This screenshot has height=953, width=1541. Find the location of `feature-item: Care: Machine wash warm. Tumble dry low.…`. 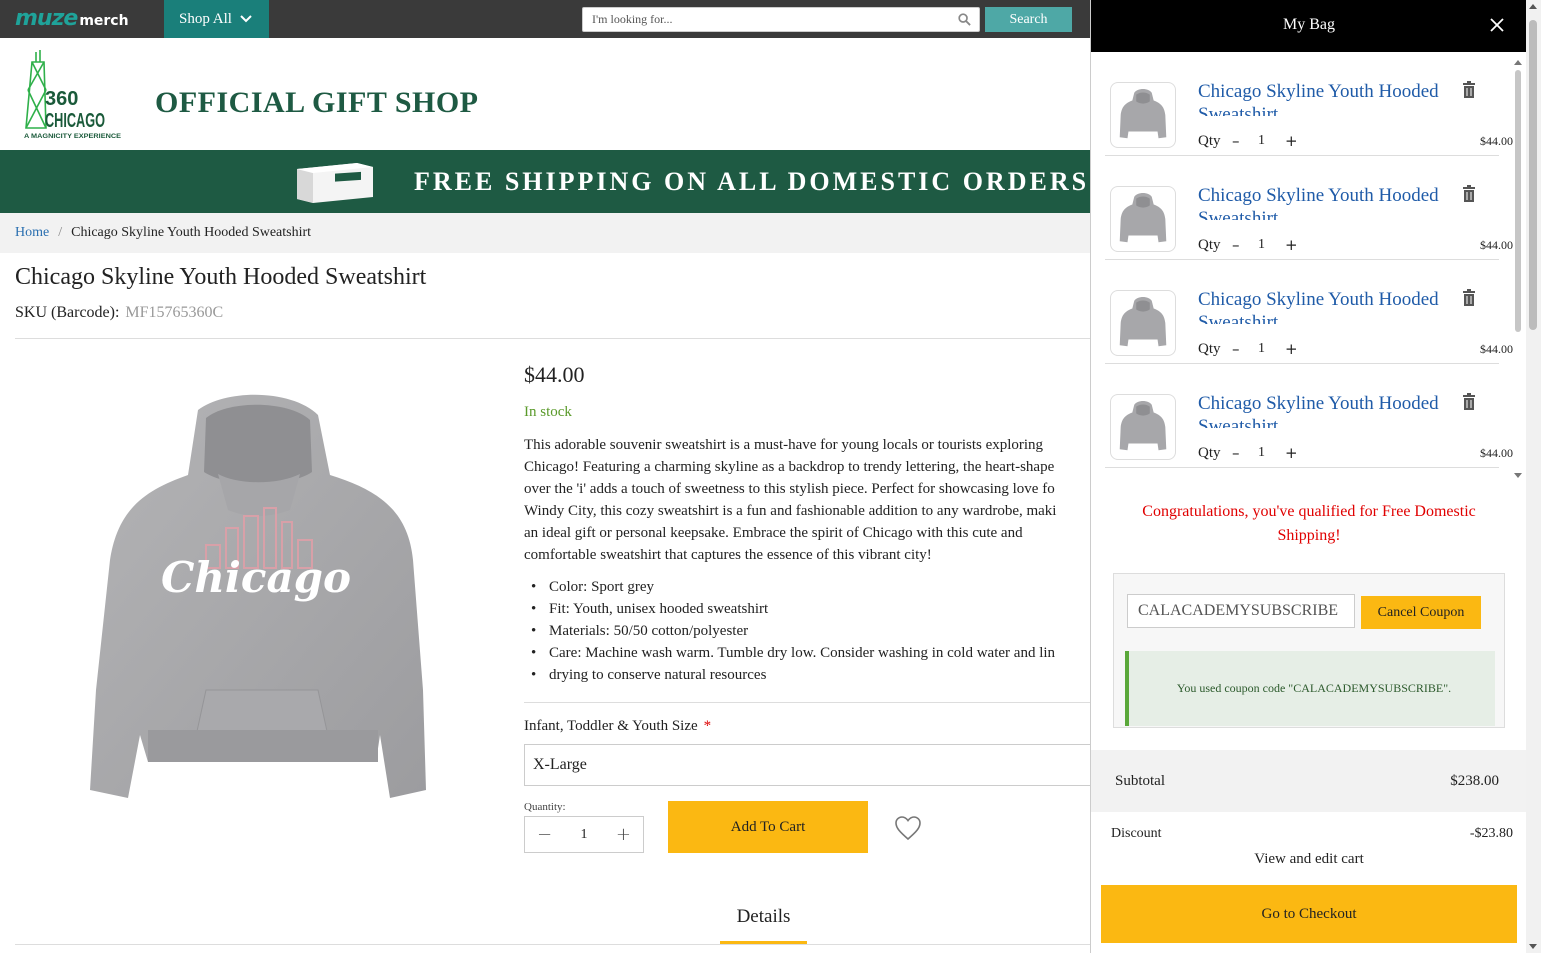

feature-item: Care: Machine wash warm. Tumble dry low.… is located at coordinates (807, 653).